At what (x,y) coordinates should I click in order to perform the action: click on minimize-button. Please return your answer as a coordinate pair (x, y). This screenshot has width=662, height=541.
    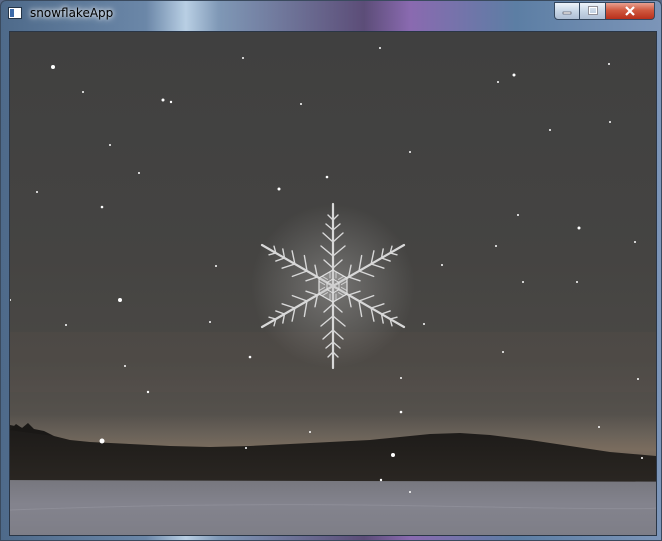
    Looking at the image, I should click on (567, 11).